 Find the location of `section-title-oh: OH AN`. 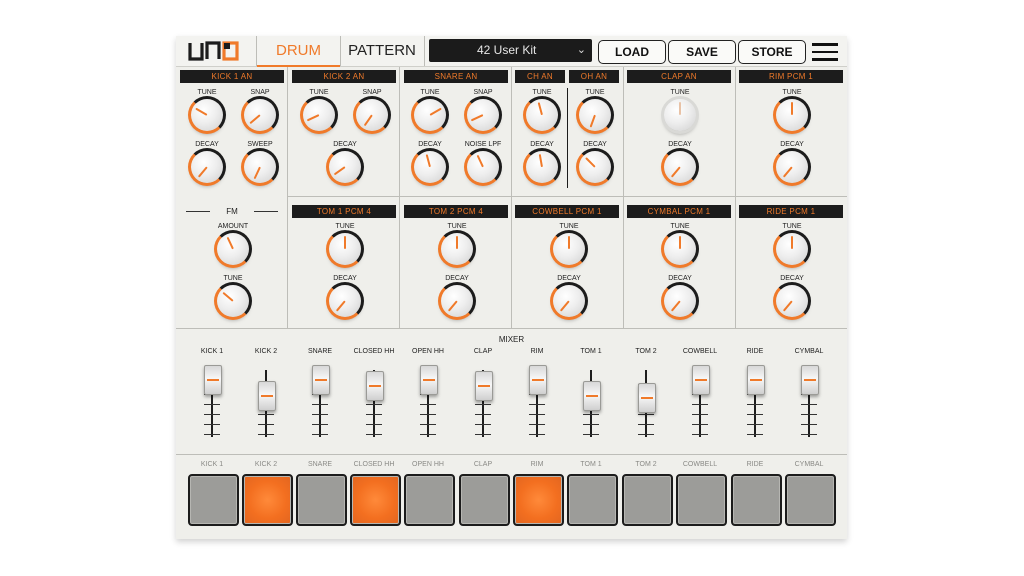

section-title-oh: OH AN is located at coordinates (594, 76).